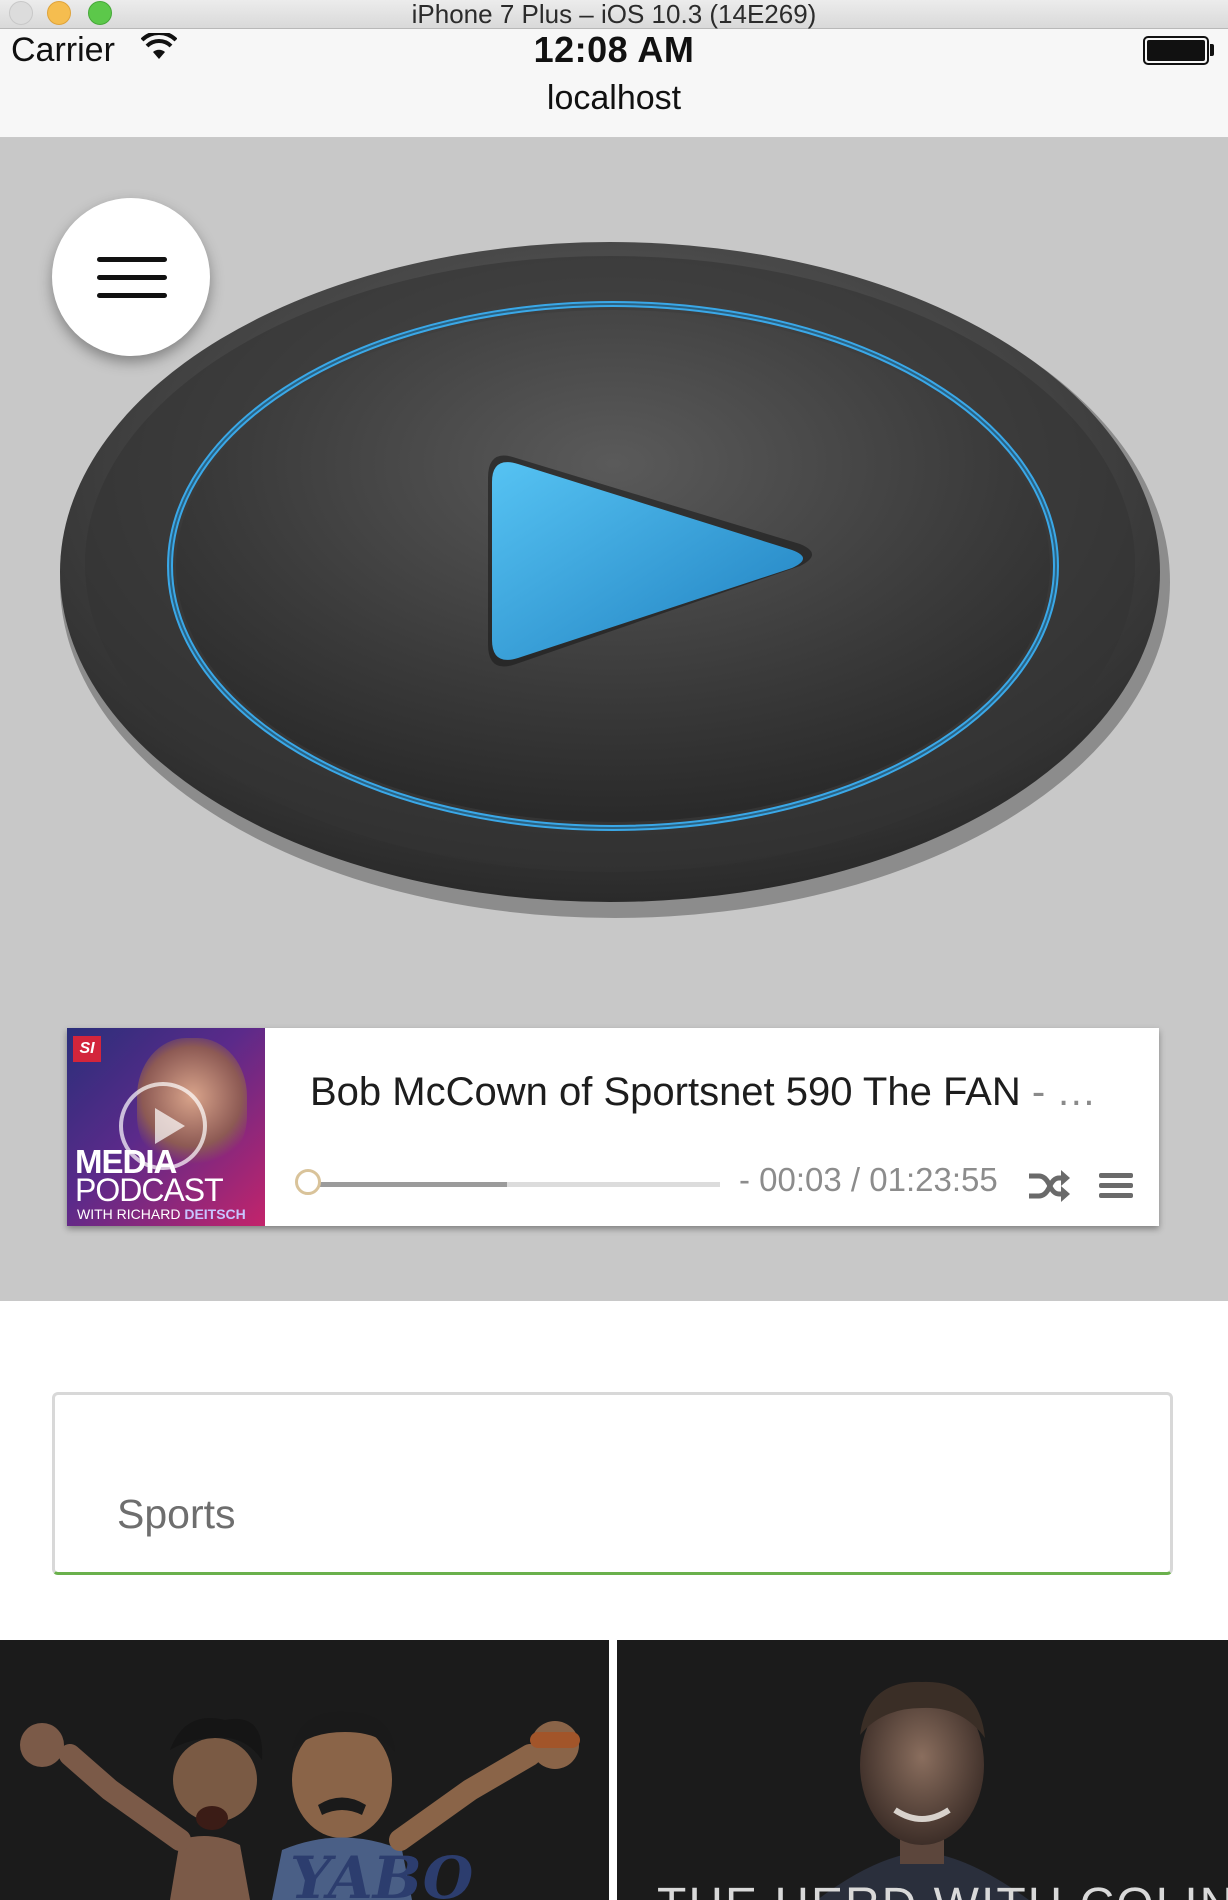  I want to click on seek-bar, so click(515, 1184).